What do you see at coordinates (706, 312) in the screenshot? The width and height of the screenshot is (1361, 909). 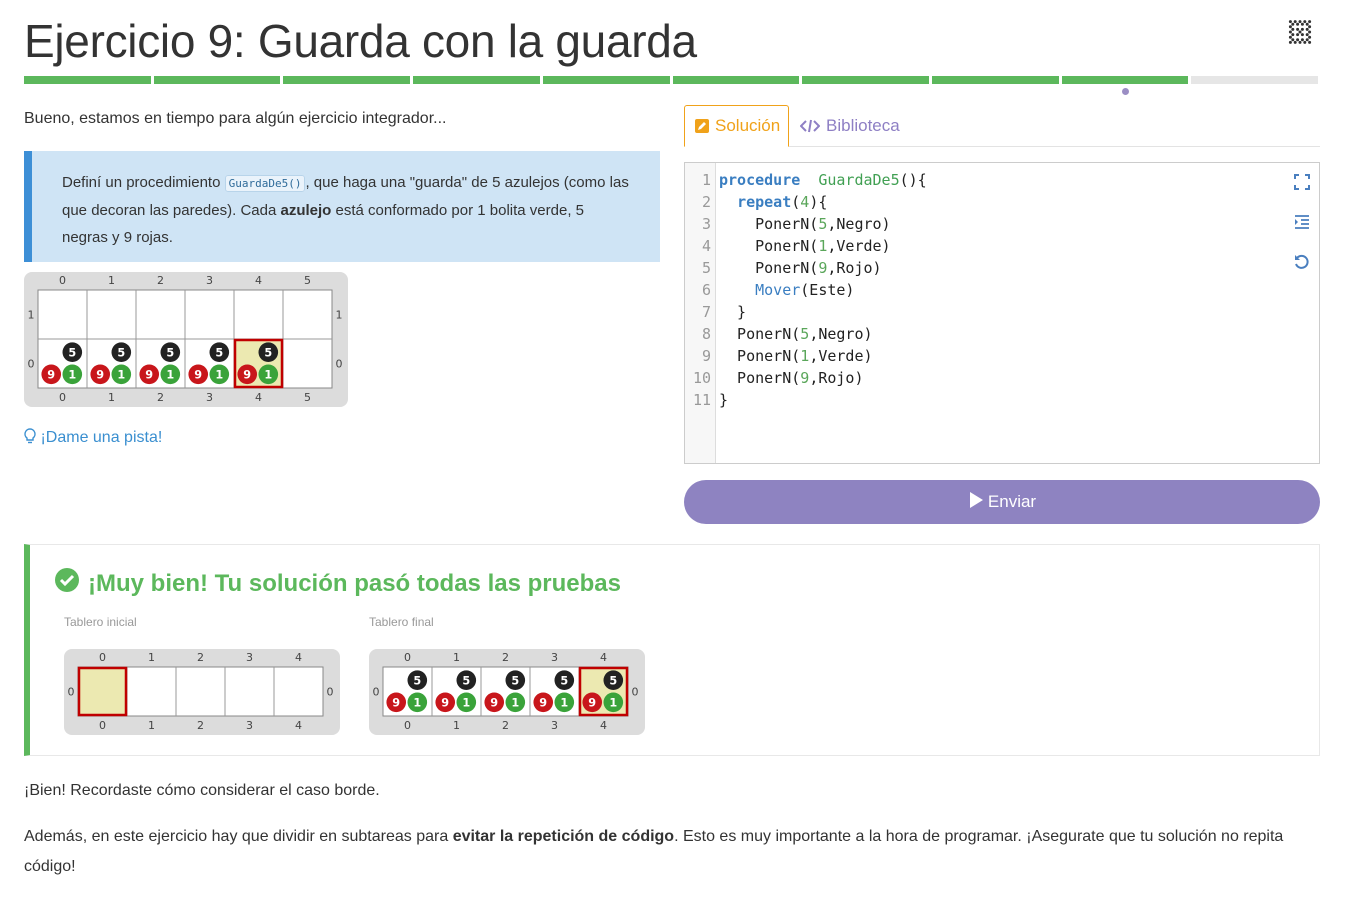 I see `line-number: 7` at bounding box center [706, 312].